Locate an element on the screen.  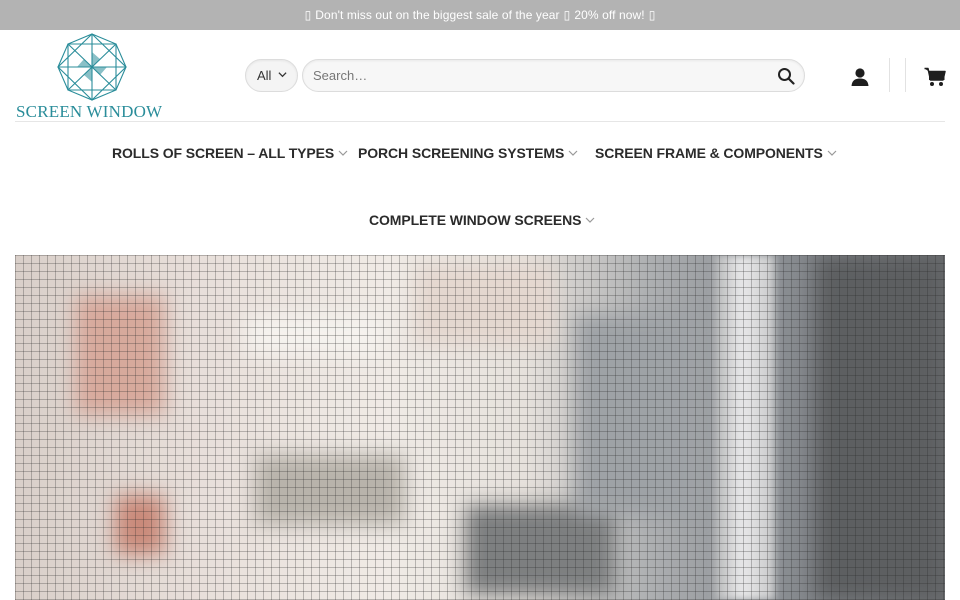
search-input is located at coordinates (538, 75).